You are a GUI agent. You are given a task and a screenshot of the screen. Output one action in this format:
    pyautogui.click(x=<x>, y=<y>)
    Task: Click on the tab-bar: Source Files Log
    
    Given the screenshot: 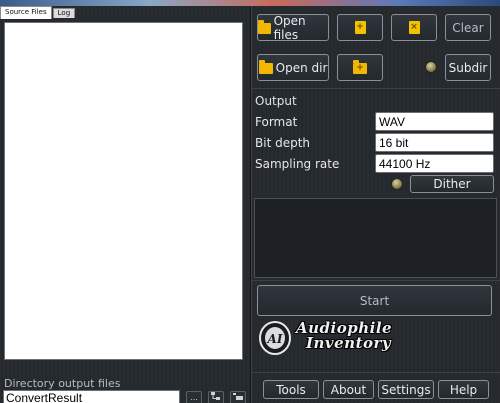 What is the action you would take?
    pyautogui.click(x=38, y=12)
    